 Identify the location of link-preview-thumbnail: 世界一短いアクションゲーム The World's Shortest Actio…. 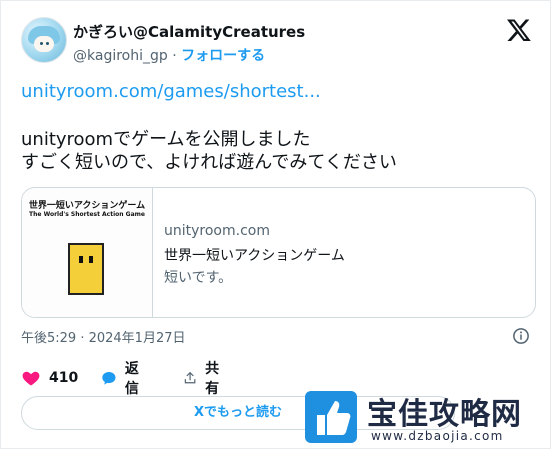
(87, 252).